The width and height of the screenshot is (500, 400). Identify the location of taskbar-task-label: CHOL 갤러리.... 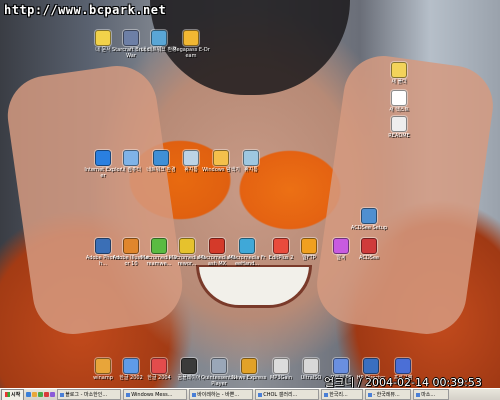
(280, 395).